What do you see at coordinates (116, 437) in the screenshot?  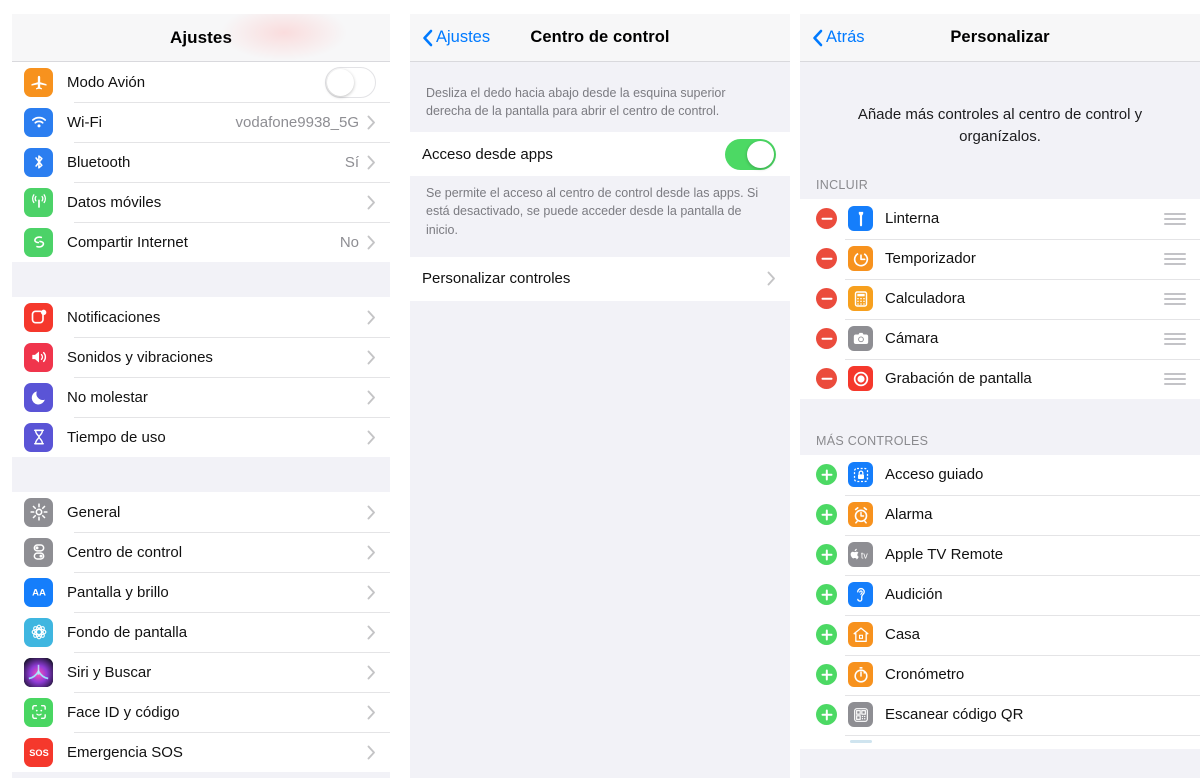 I see `row-label: Tiempo de uso` at bounding box center [116, 437].